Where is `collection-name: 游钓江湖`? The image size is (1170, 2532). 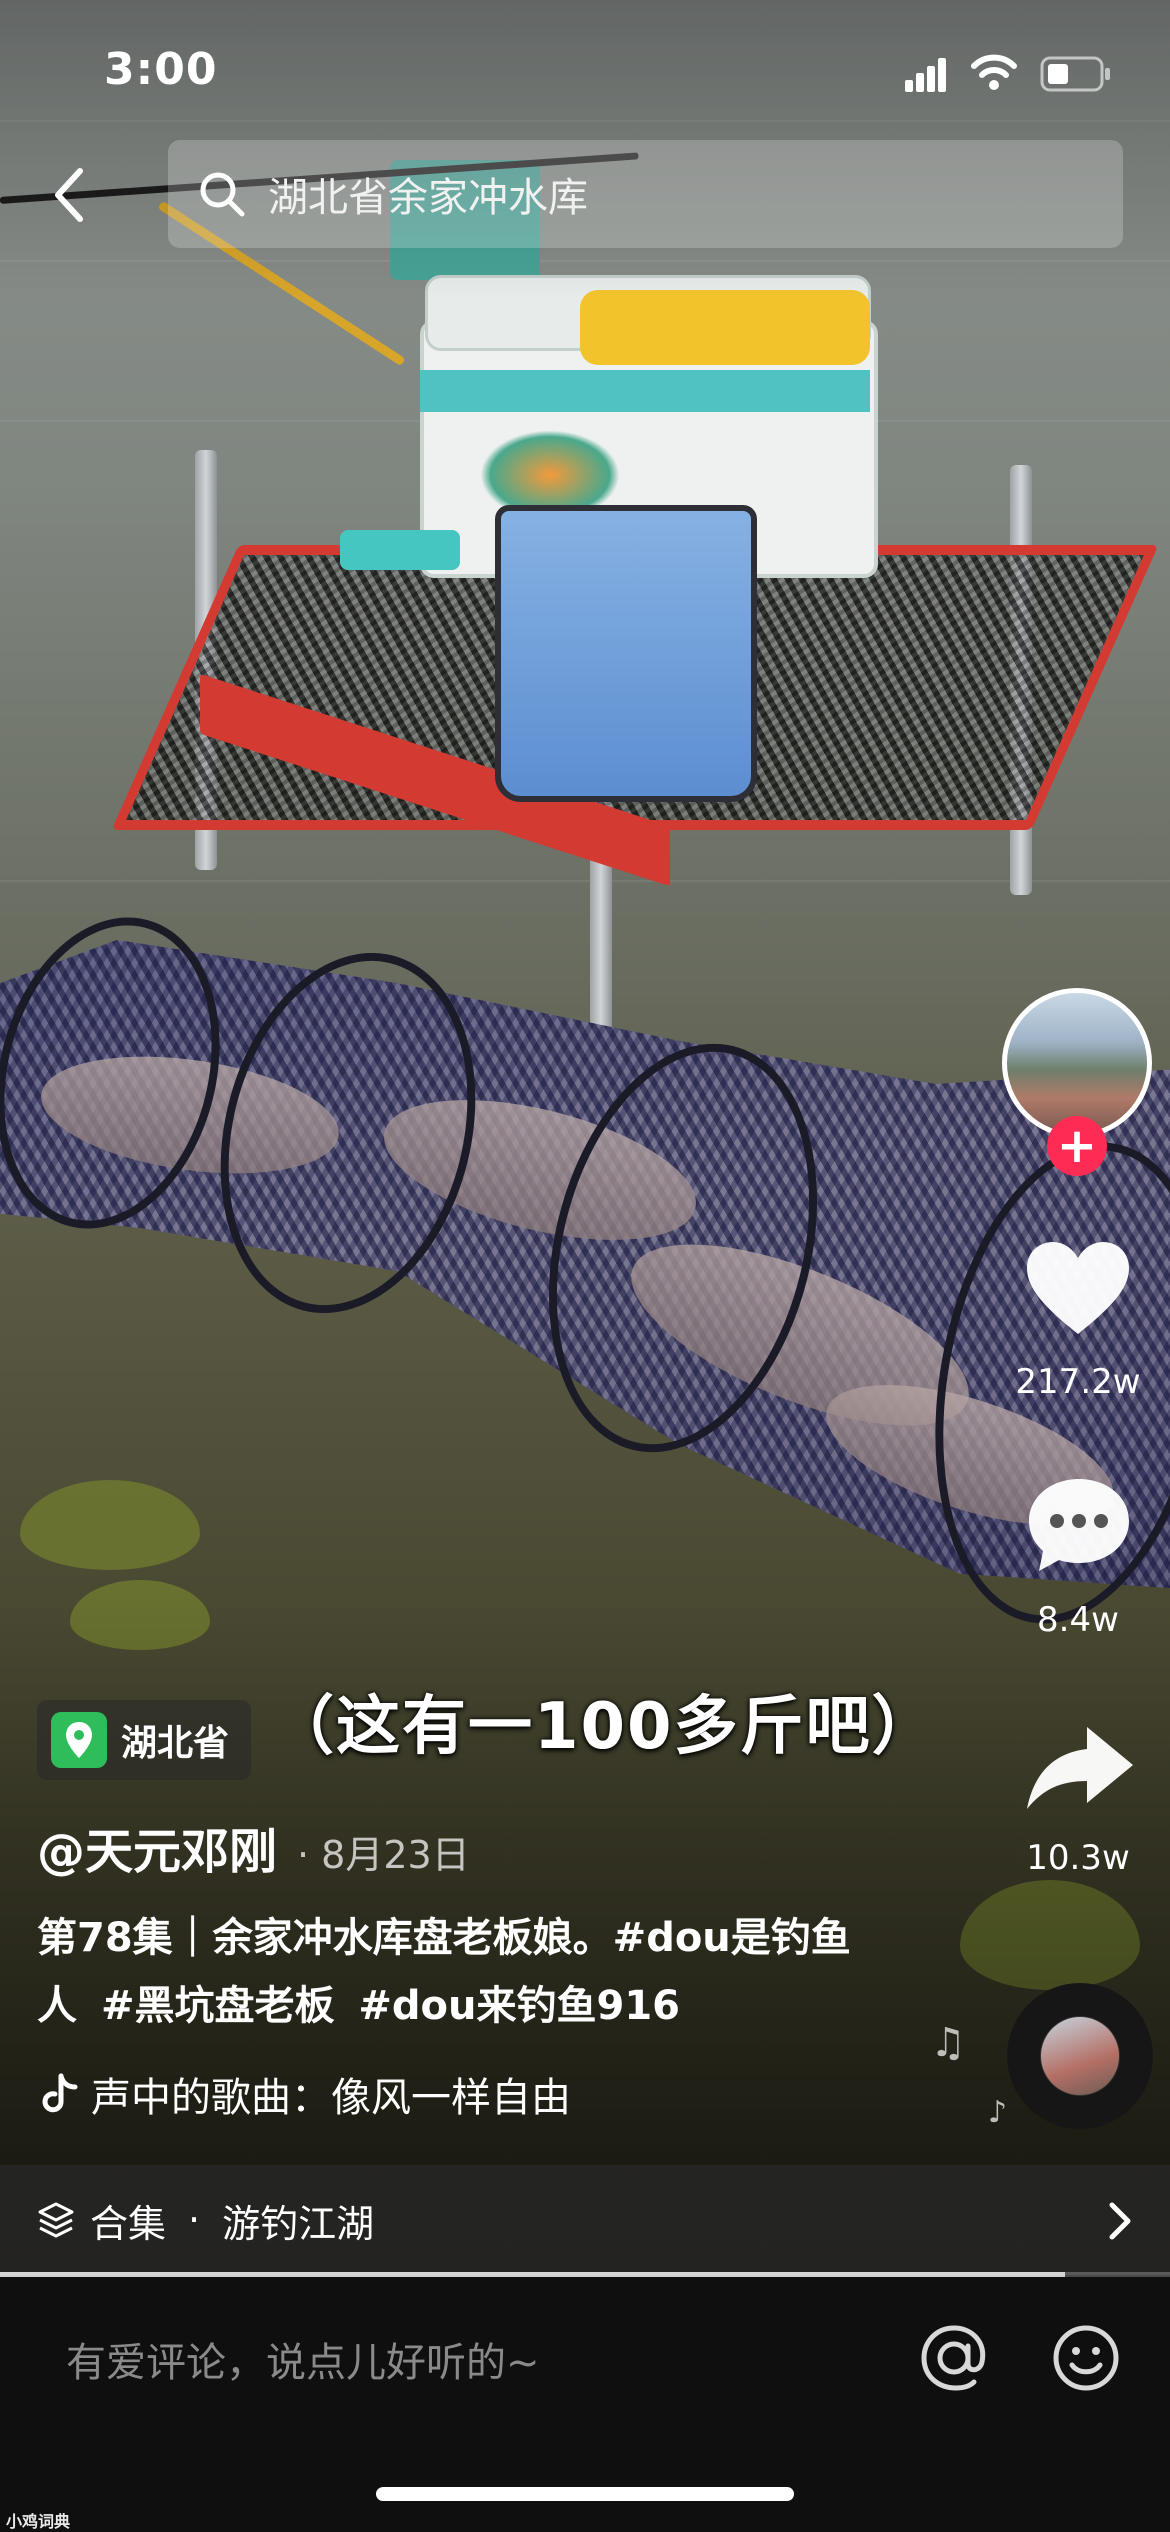 collection-name: 游钓江湖 is located at coordinates (298, 2223).